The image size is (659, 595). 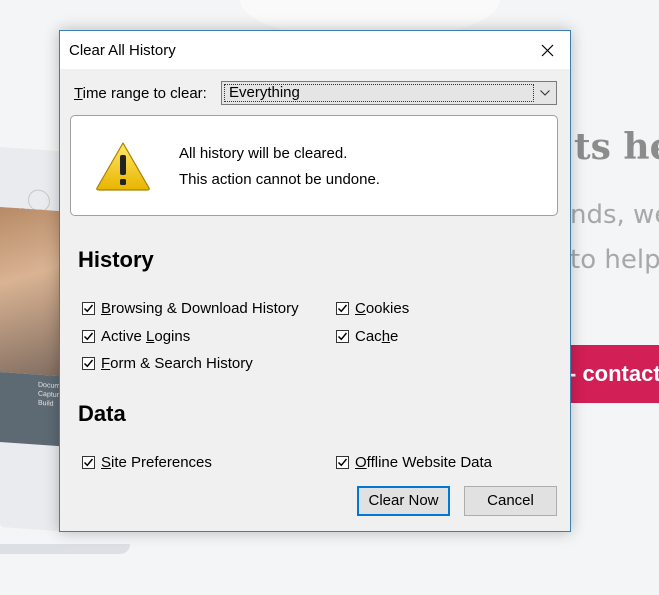 What do you see at coordinates (205, 308) in the screenshot?
I see `label-text: rowsing & Download History` at bounding box center [205, 308].